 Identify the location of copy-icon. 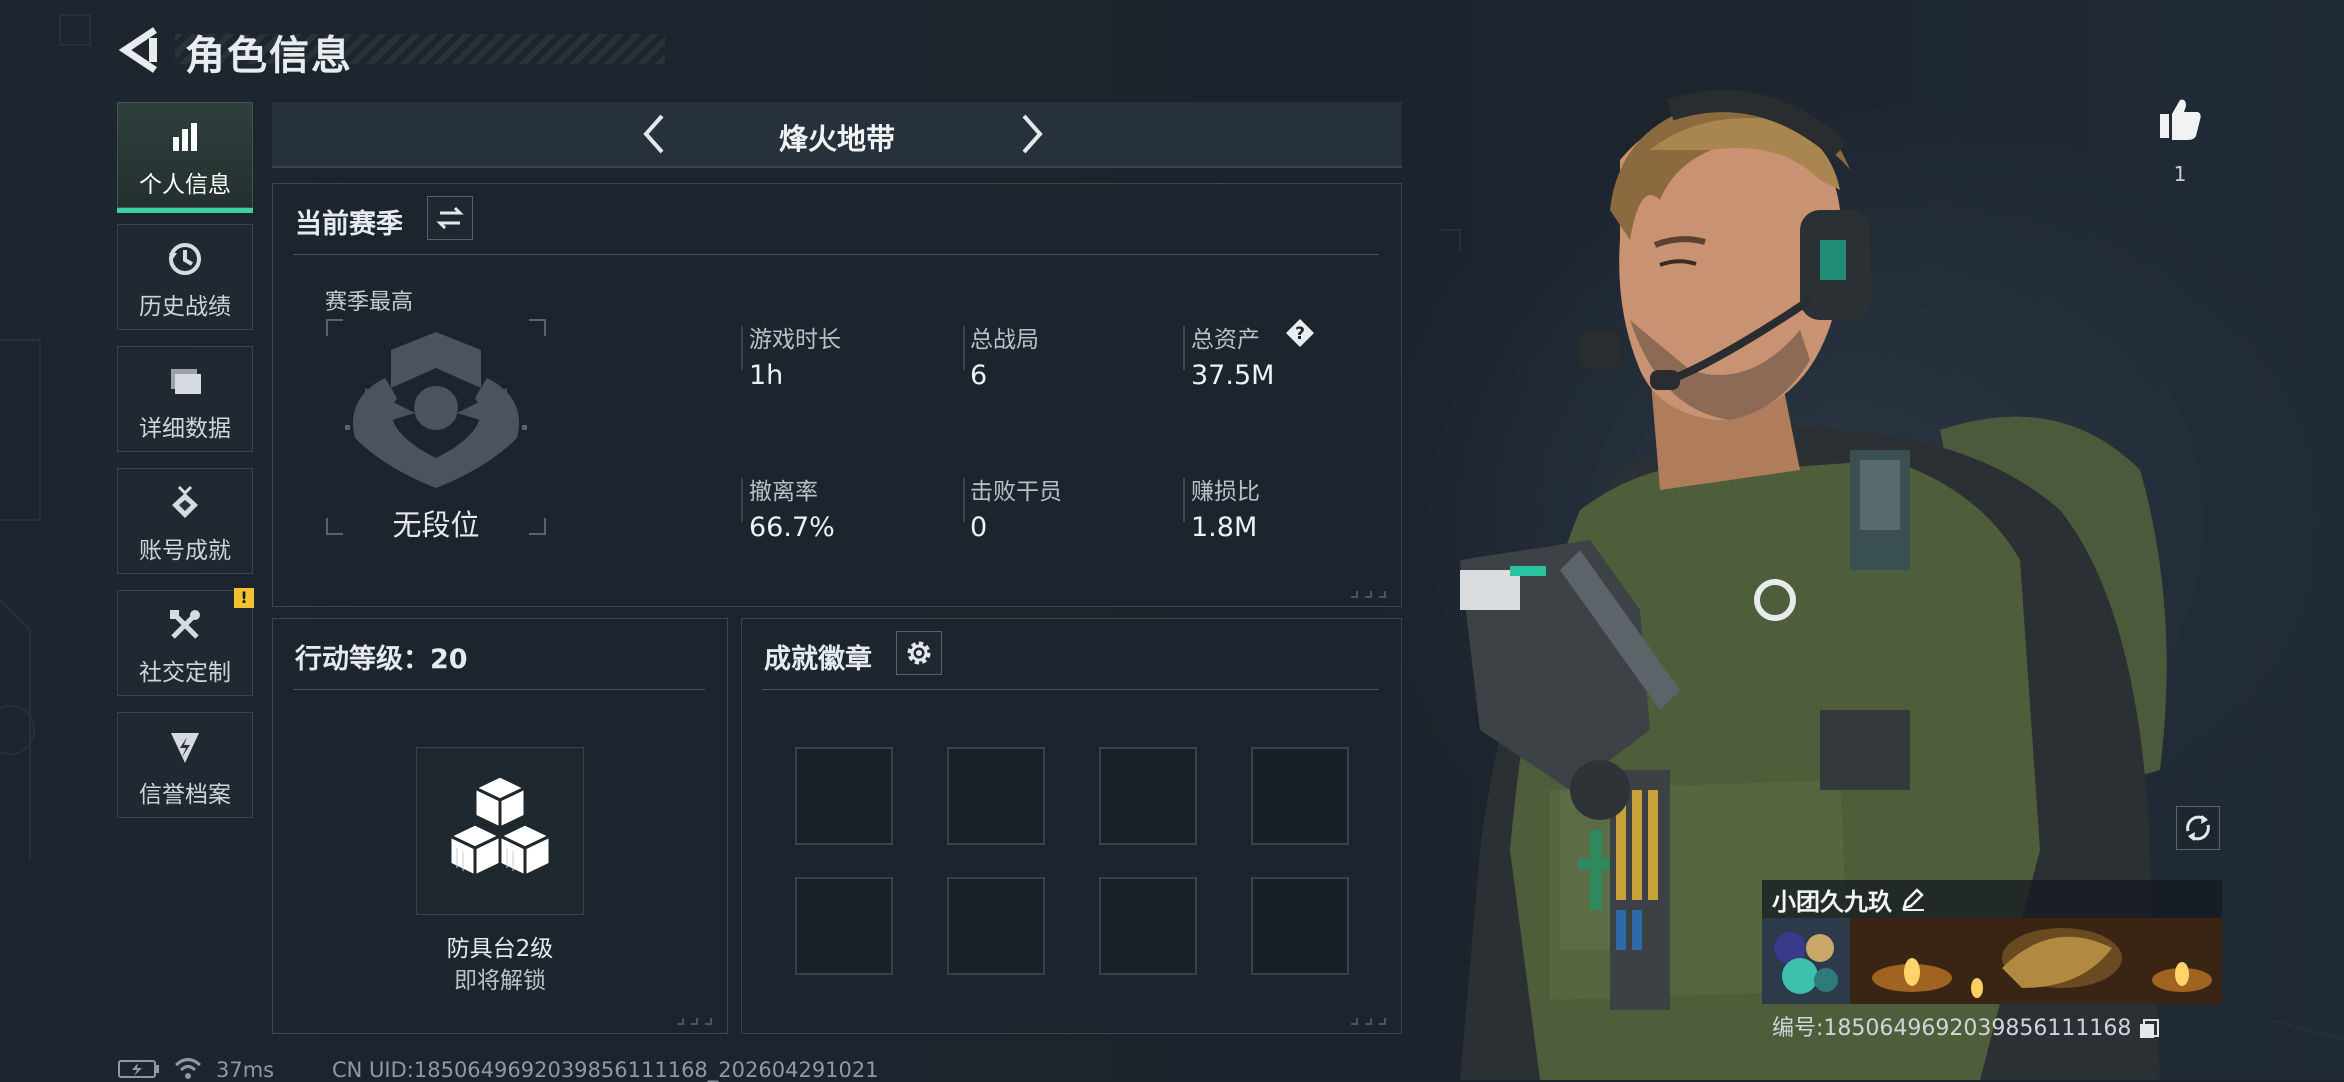
(2149, 1029).